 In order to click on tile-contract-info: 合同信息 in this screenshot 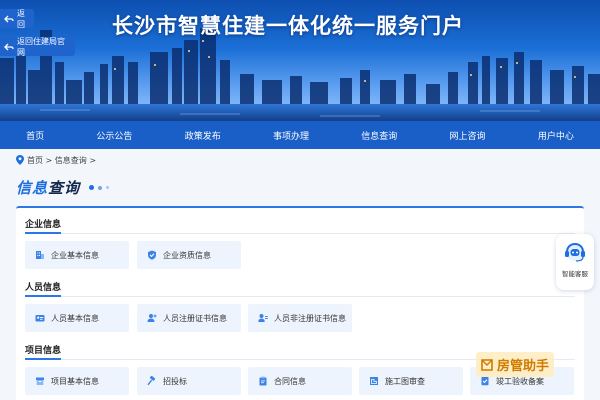, I will do `click(300, 381)`.